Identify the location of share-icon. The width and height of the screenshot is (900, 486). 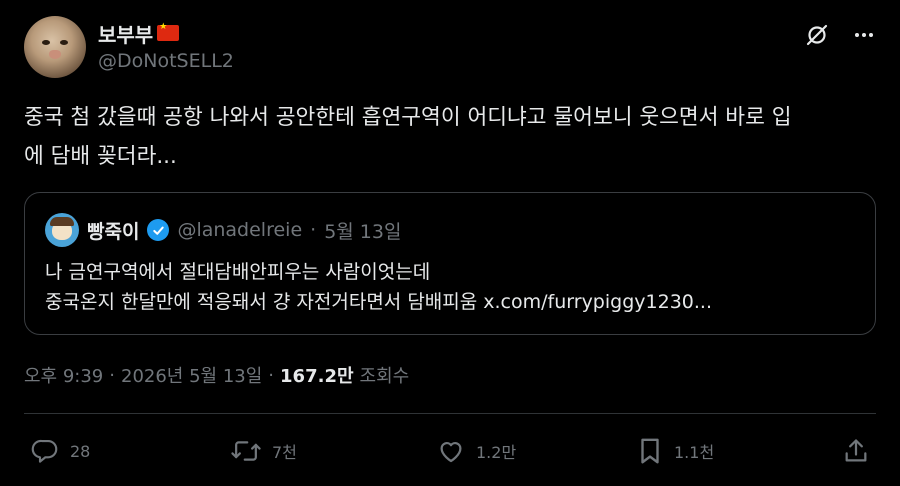
(856, 451).